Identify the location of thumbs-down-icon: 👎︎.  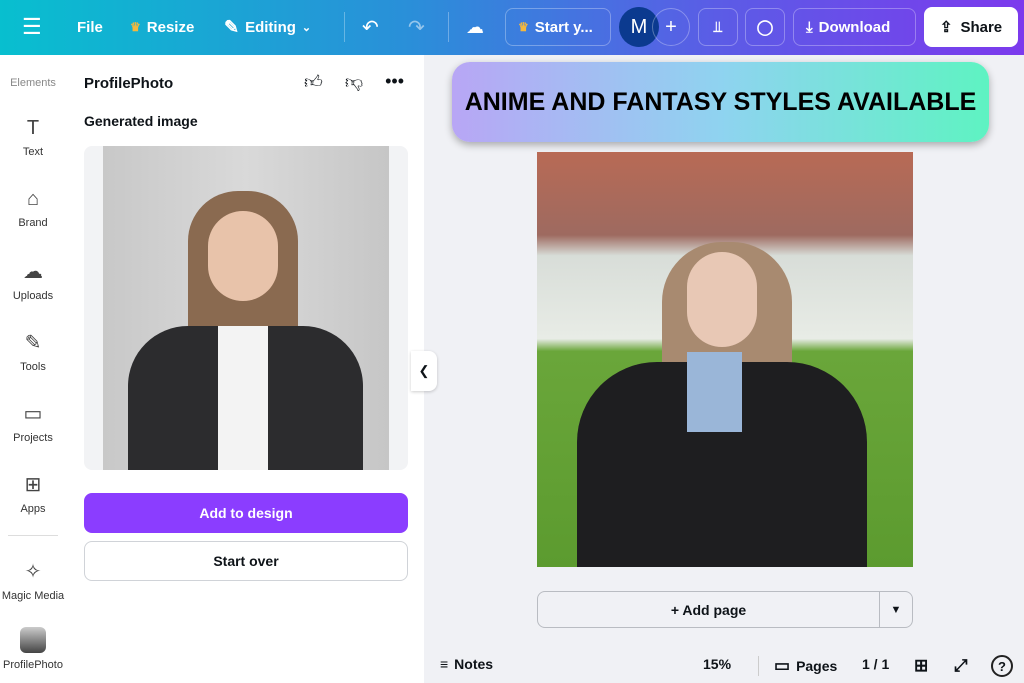
(354, 82).